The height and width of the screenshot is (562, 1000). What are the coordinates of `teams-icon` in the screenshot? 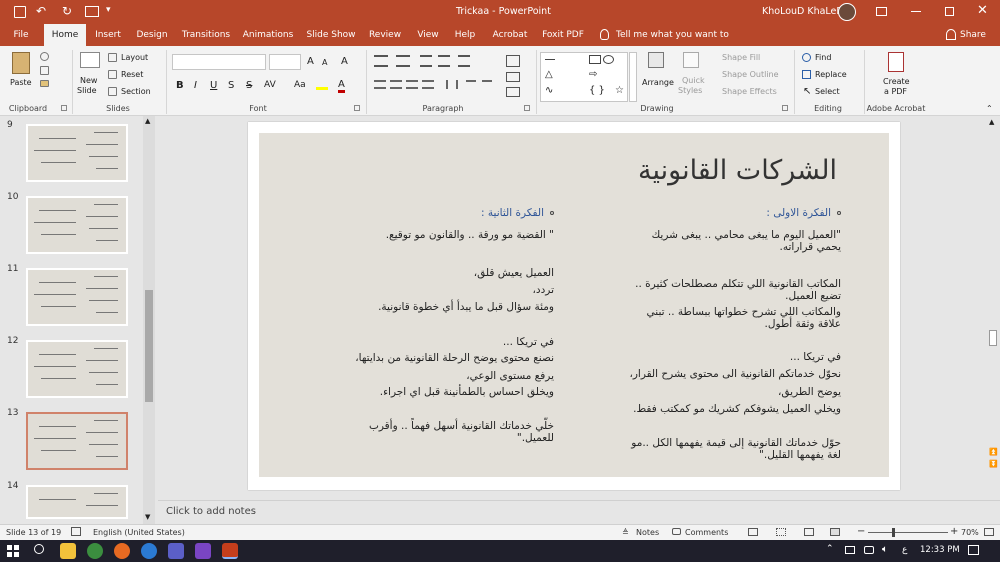 It's located at (176, 551).